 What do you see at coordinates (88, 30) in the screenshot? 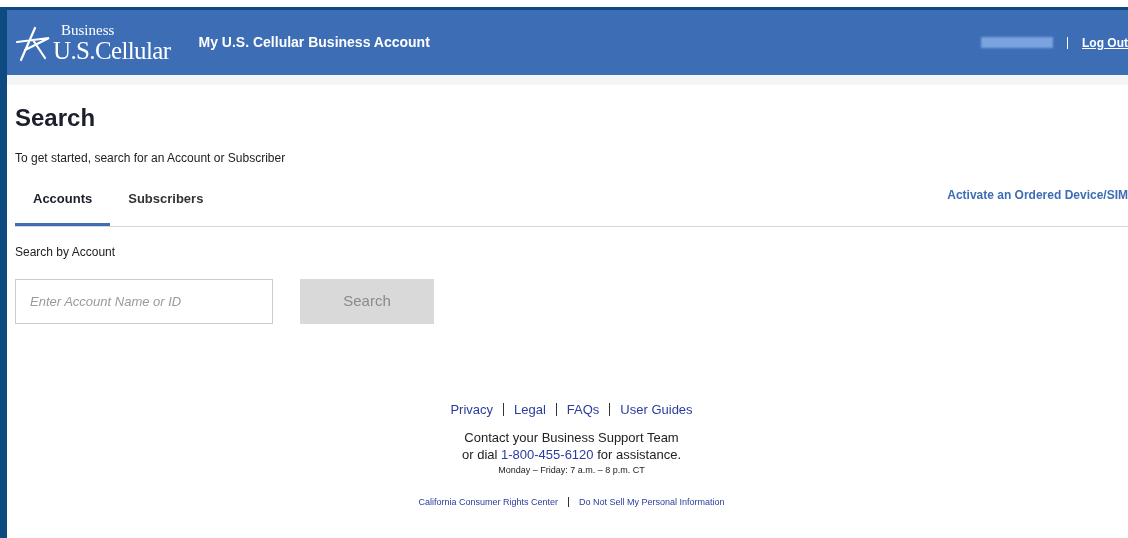
I see `brand-tagline: Business` at bounding box center [88, 30].